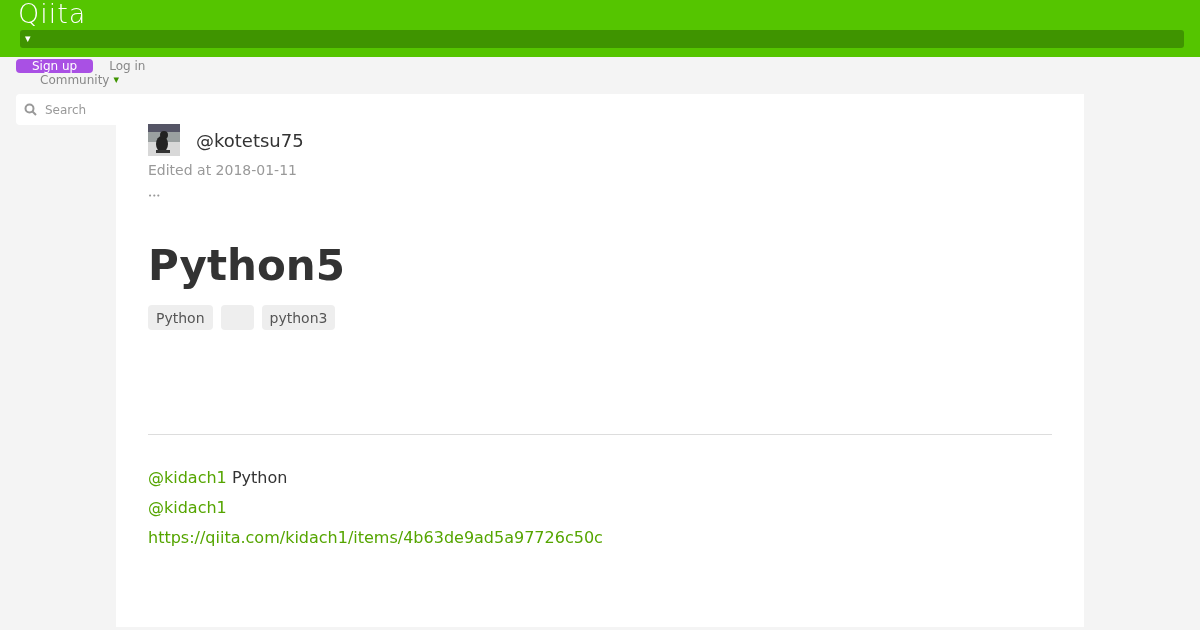 This screenshot has height=630, width=1200. What do you see at coordinates (602, 39) in the screenshot?
I see `navigation-bar: ▾` at bounding box center [602, 39].